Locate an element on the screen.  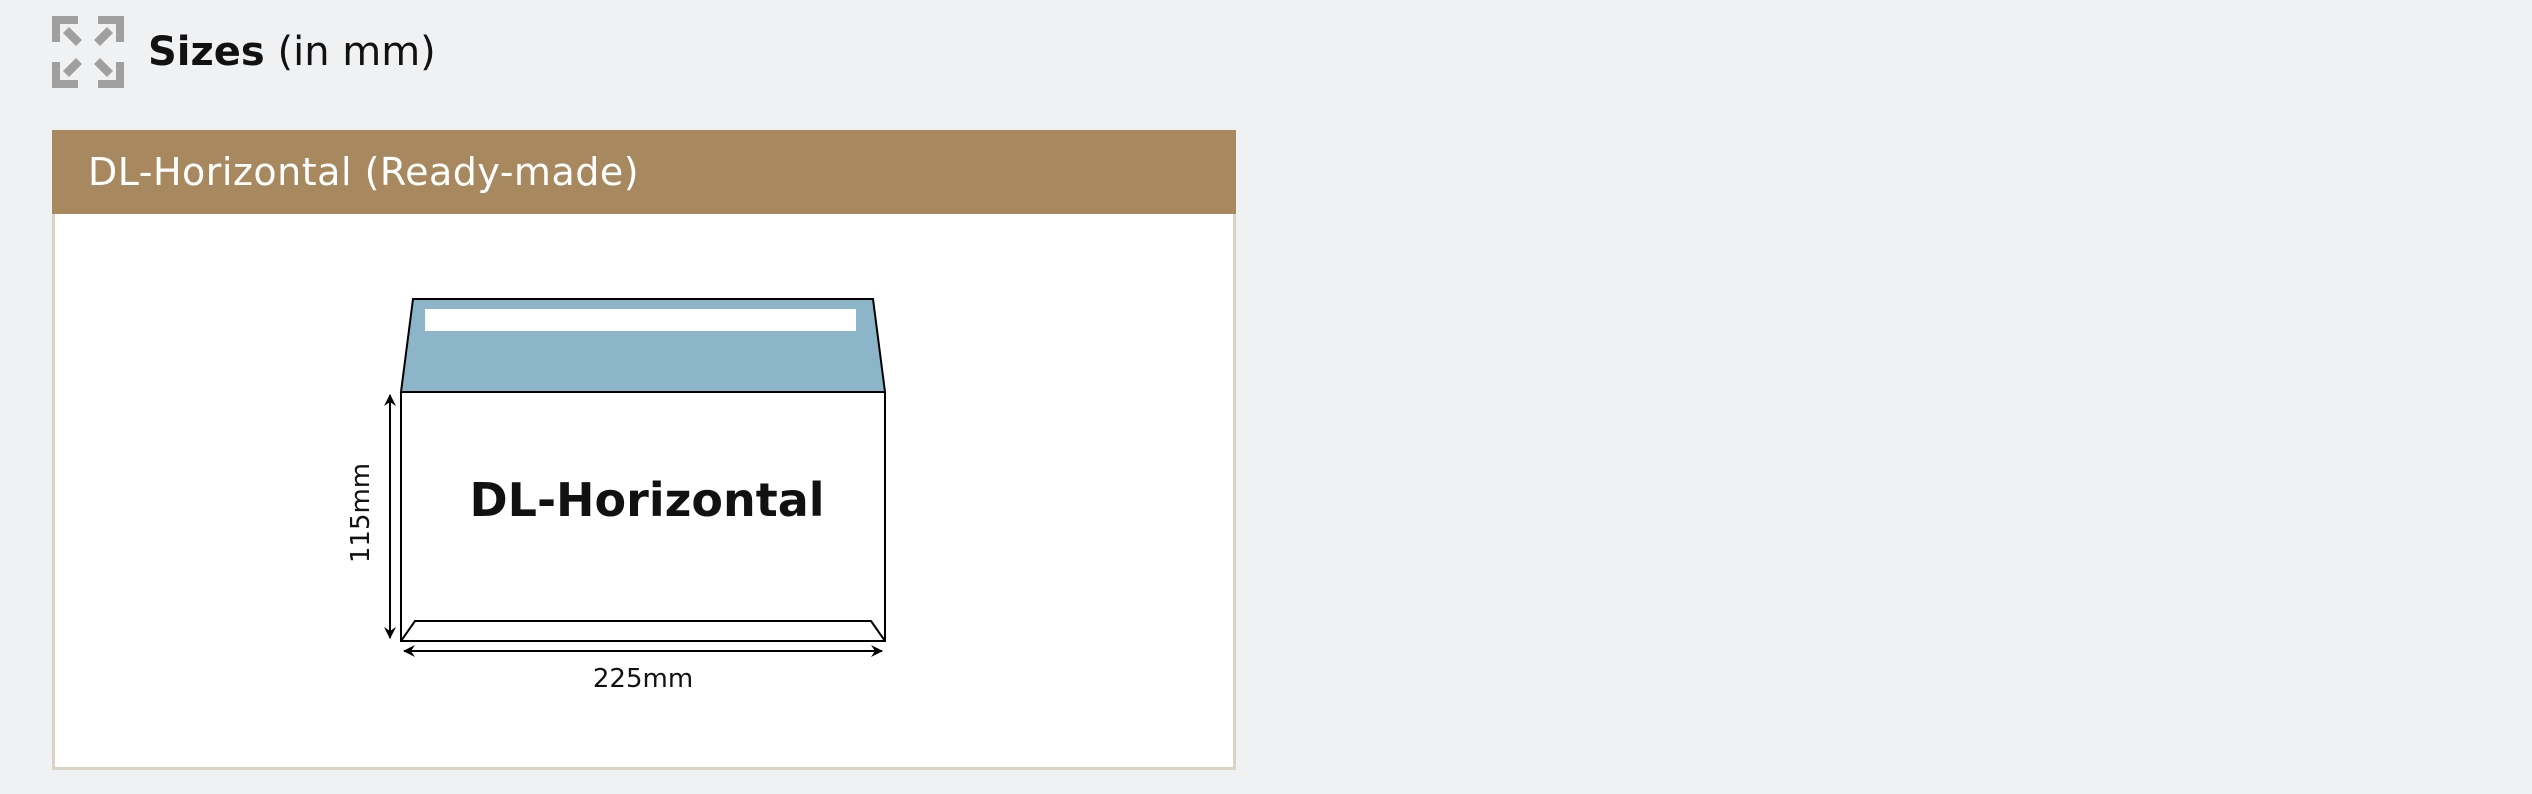
sizes-title-unit: (in mm) is located at coordinates (356, 52).